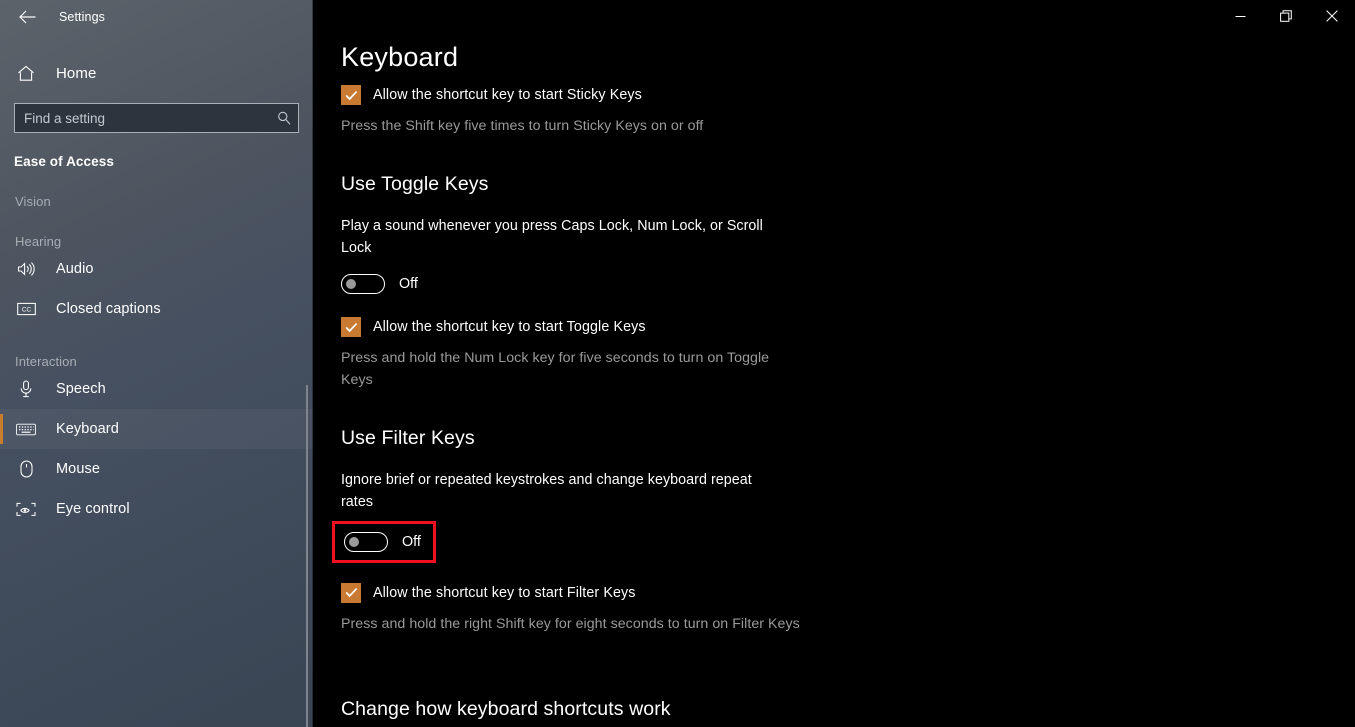 The image size is (1355, 727). What do you see at coordinates (26, 73) in the screenshot?
I see `home-icon` at bounding box center [26, 73].